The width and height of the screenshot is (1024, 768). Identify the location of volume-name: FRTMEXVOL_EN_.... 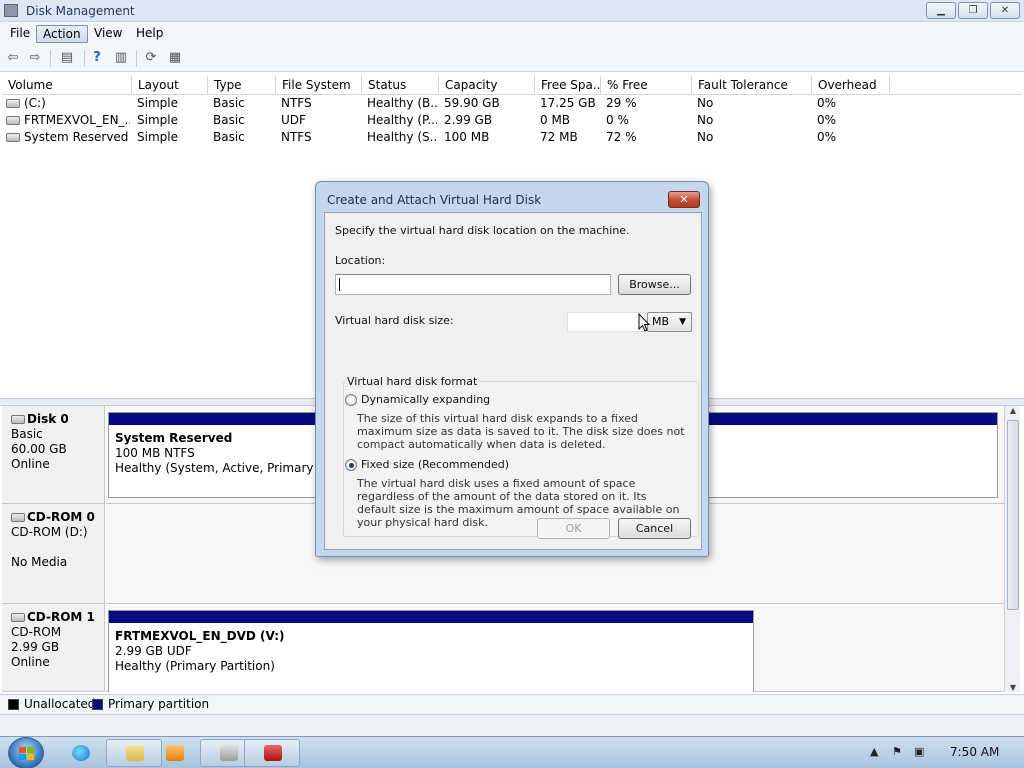
(77, 120).